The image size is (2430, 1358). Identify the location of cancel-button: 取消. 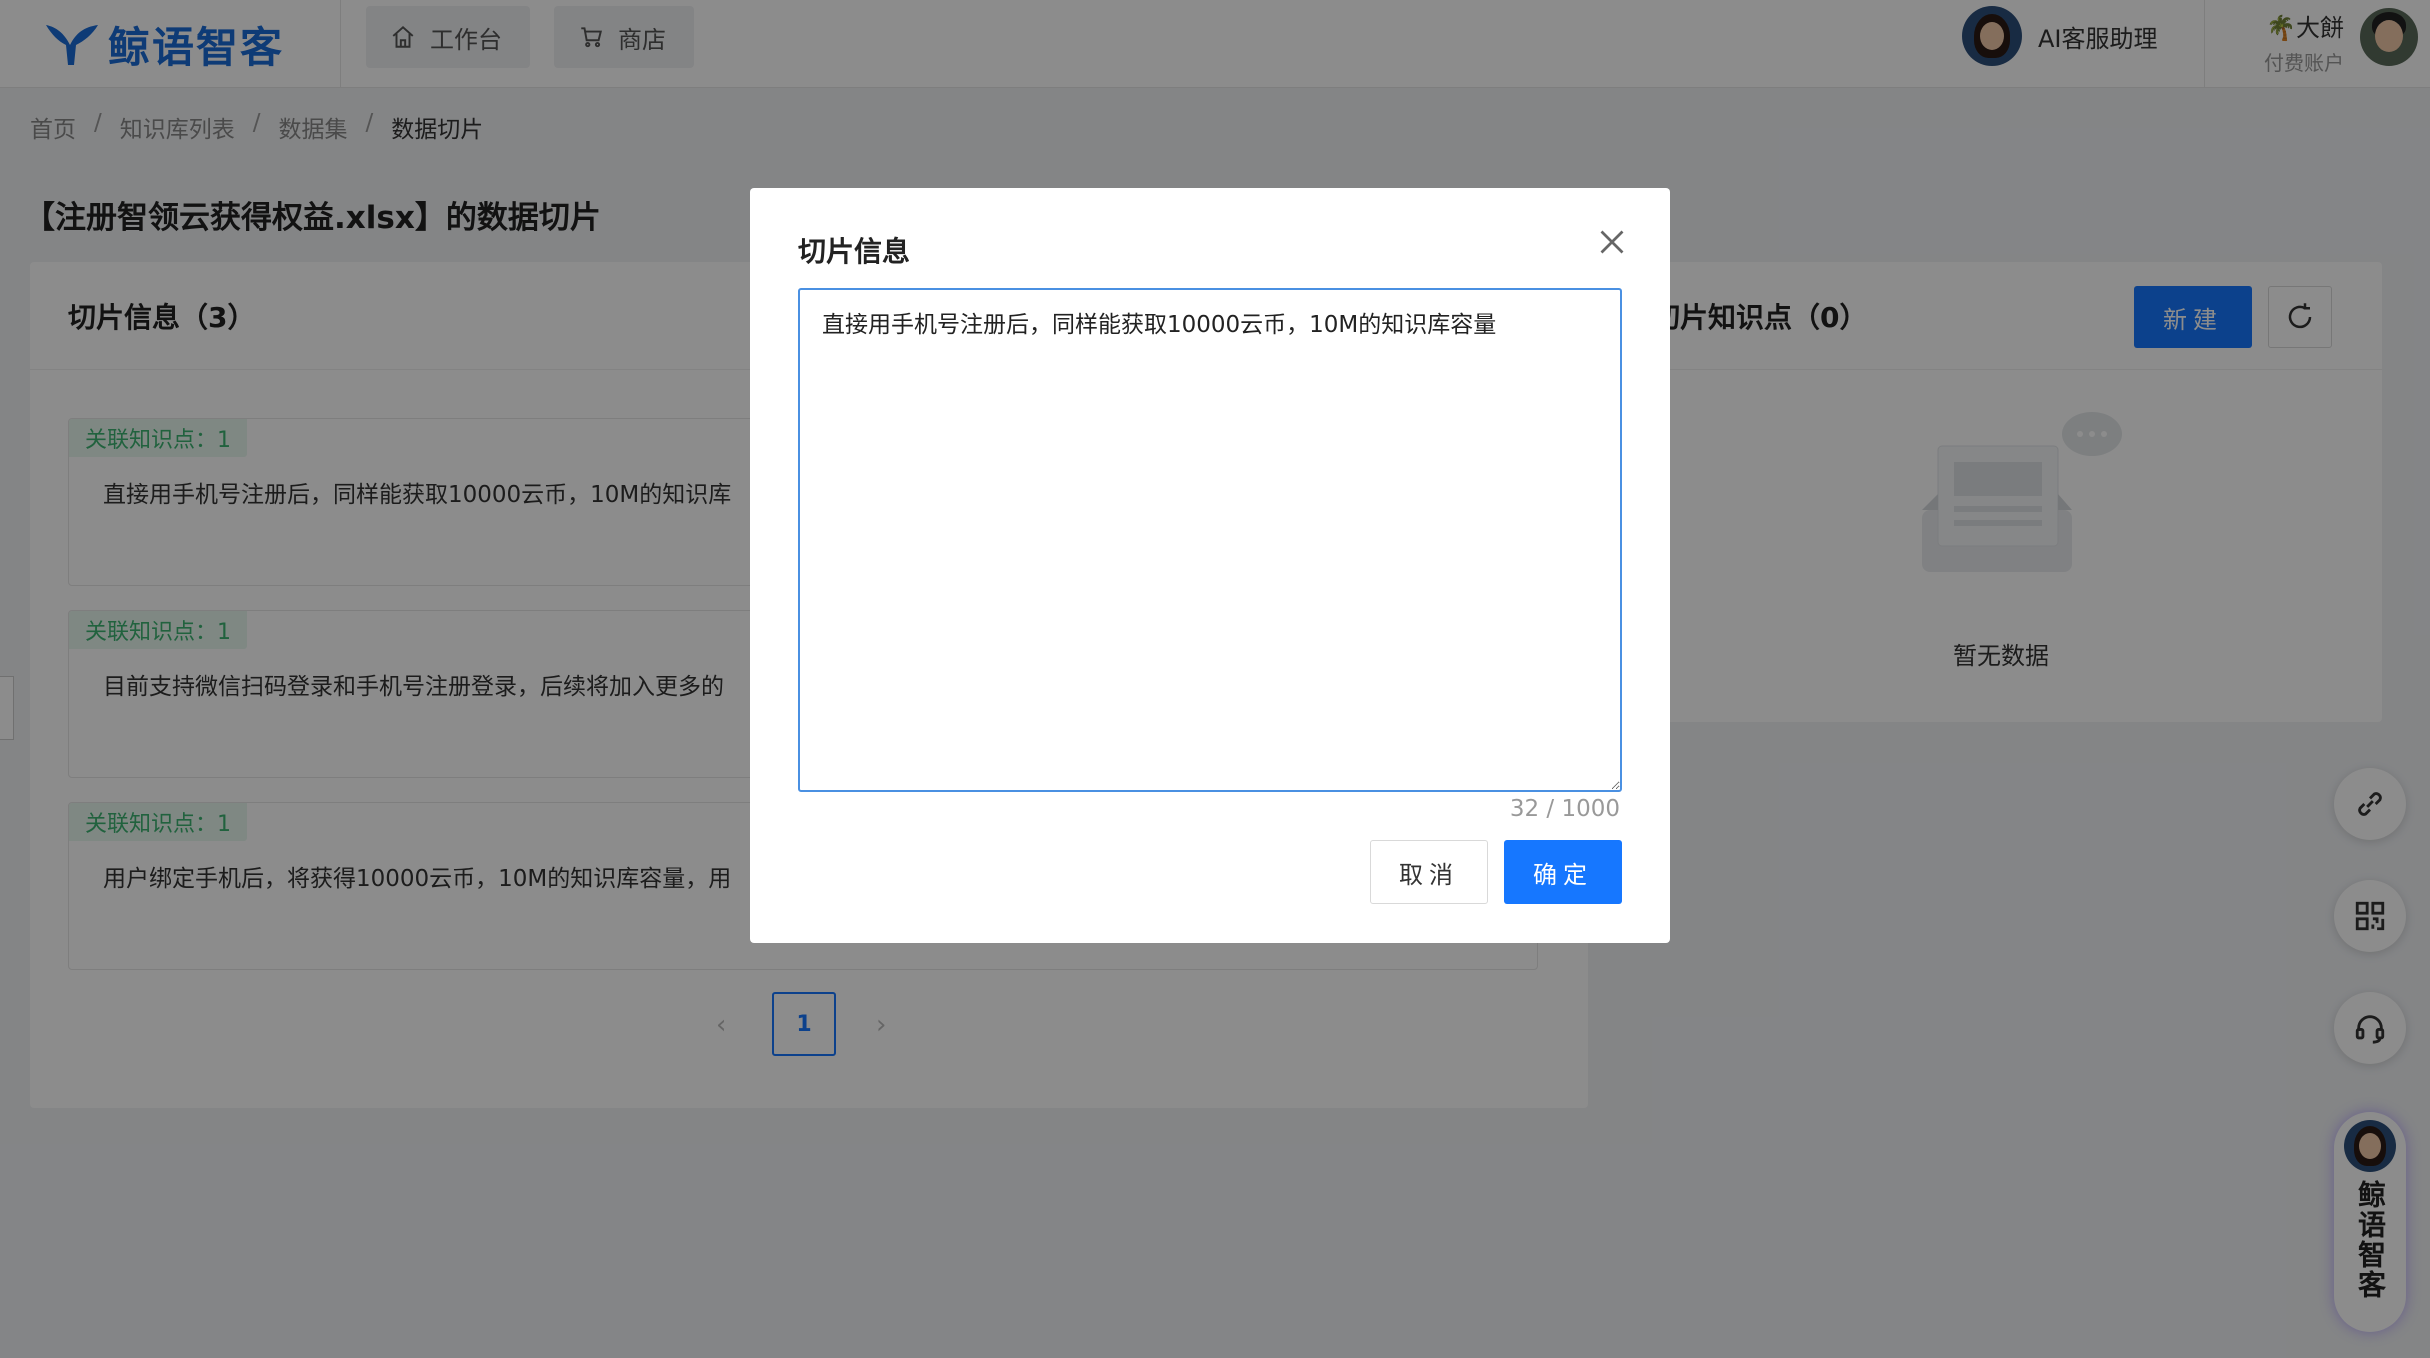
(1429, 872).